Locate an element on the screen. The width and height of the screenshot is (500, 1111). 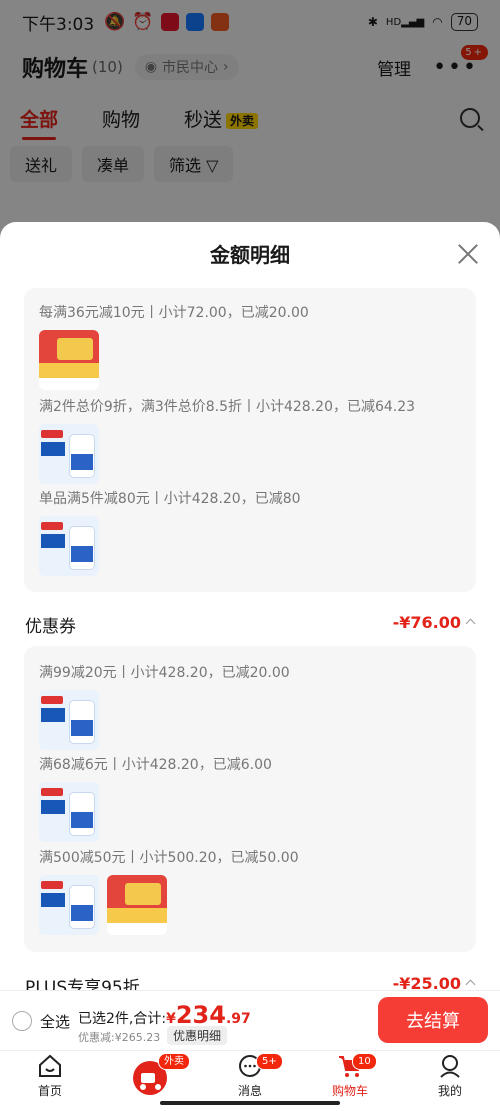
home-icon is located at coordinates (50, 1065).